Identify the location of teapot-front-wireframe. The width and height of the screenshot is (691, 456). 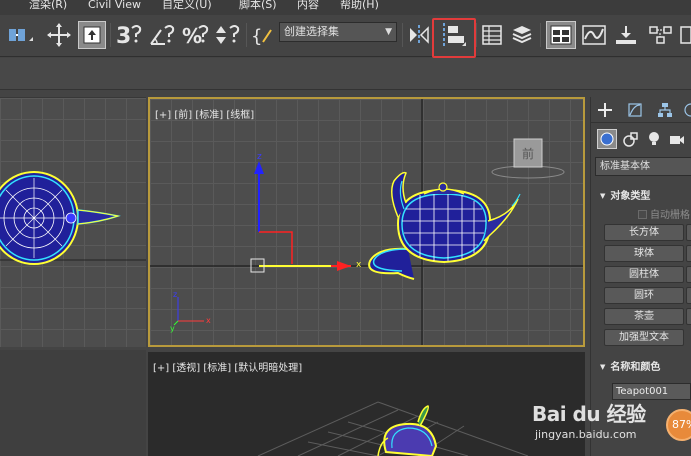
(444, 225).